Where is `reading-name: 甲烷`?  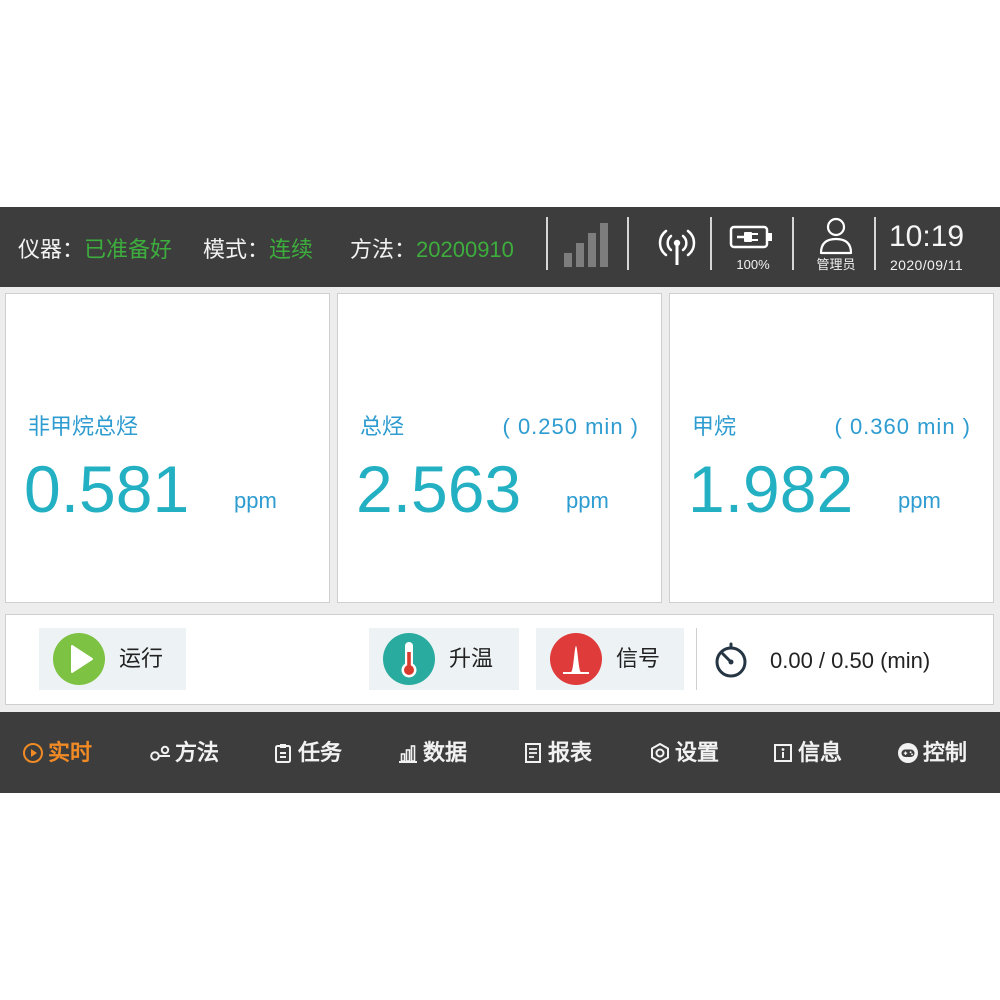
reading-name: 甲烷 is located at coordinates (714, 426).